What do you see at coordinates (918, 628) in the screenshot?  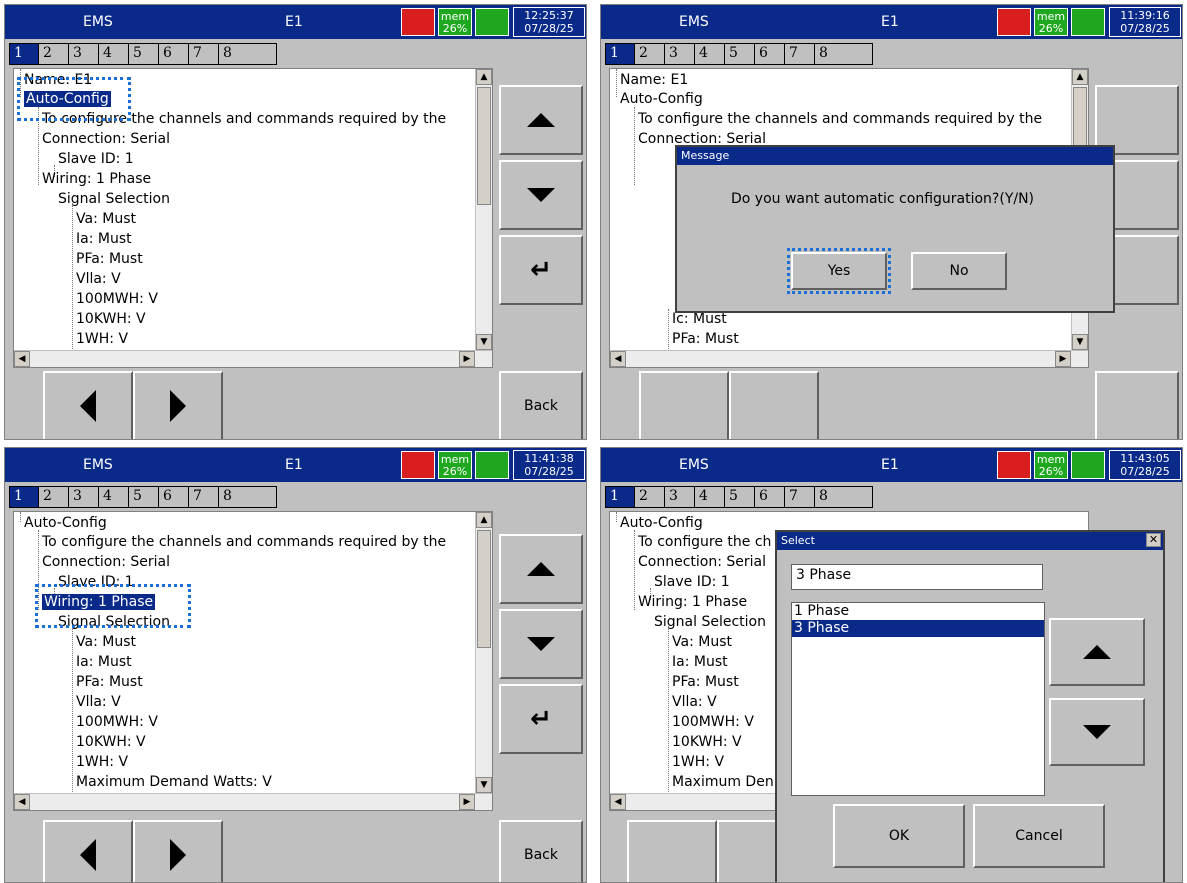 I see `list-item-selected: 3 Phase` at bounding box center [918, 628].